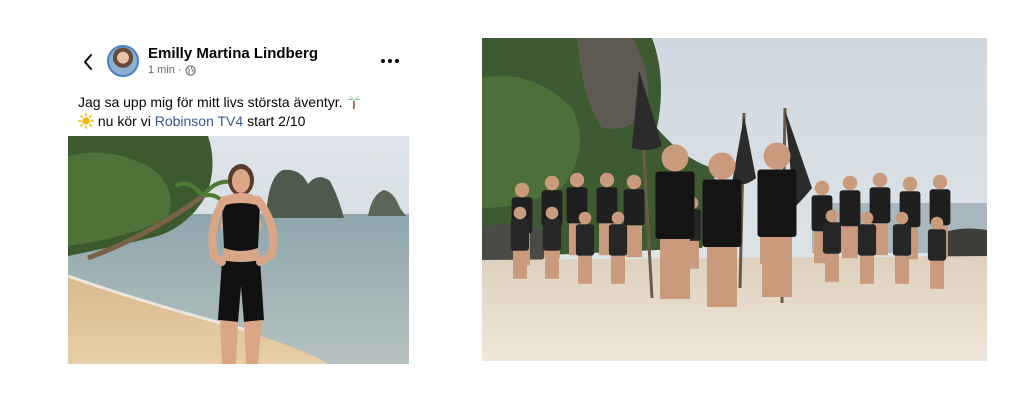 The width and height of the screenshot is (1024, 410). Describe the element at coordinates (199, 121) in the screenshot. I see `robinson-tv4-link: Robinson TV4` at that location.